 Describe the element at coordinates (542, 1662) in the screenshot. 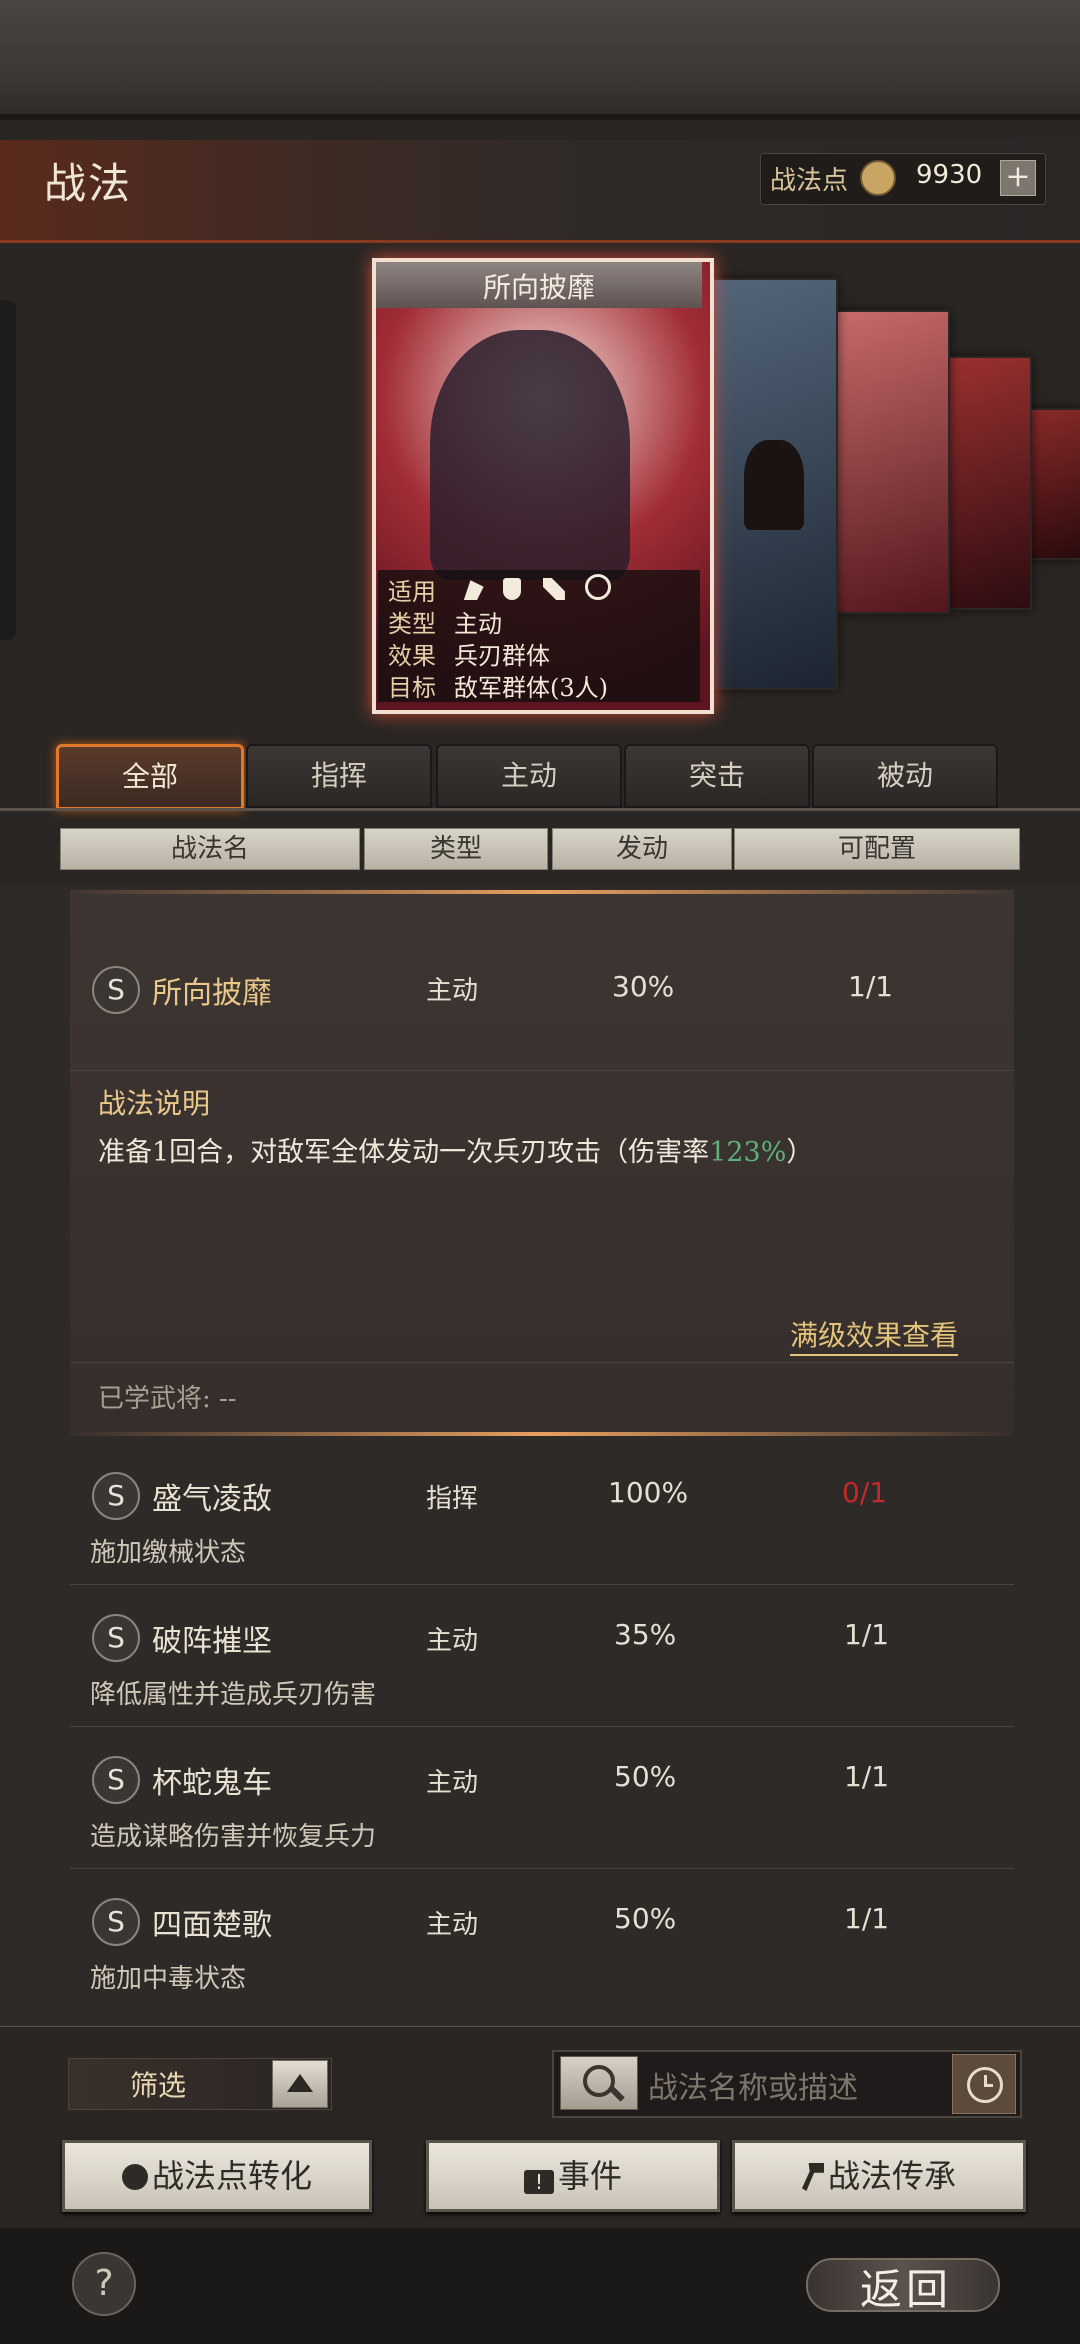

I see `tactic-row: S 破阵摧坚 主动 35% 1/1 降低属性并造成兵刃伤害` at that location.